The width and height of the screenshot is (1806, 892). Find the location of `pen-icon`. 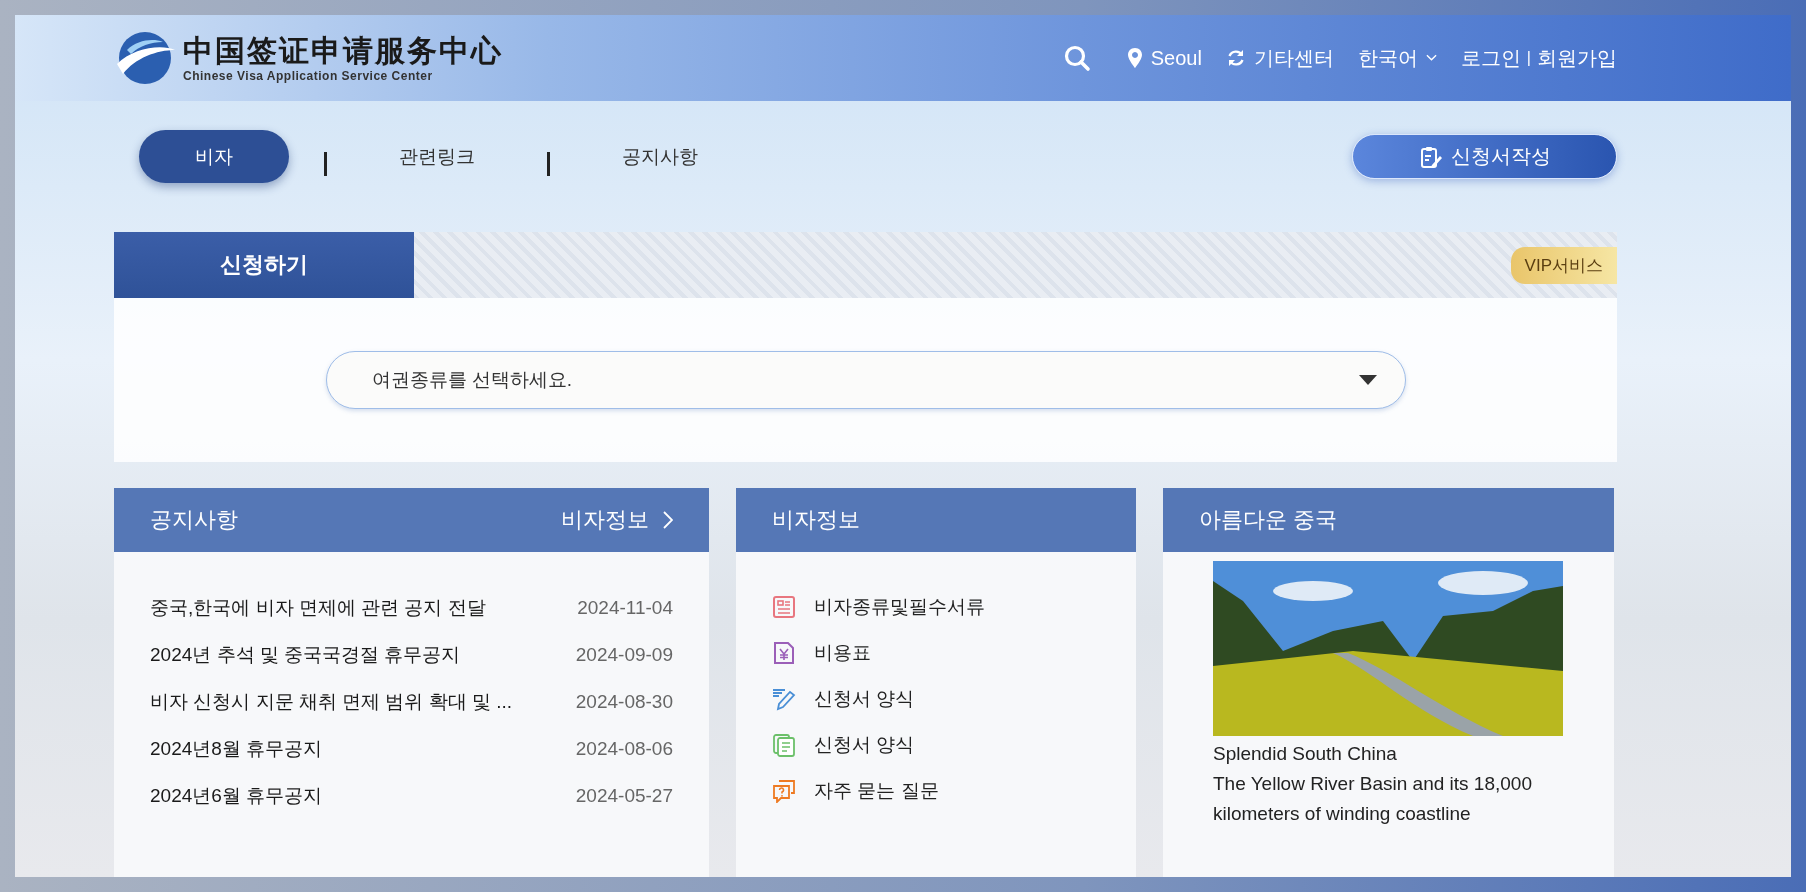

pen-icon is located at coordinates (784, 699).